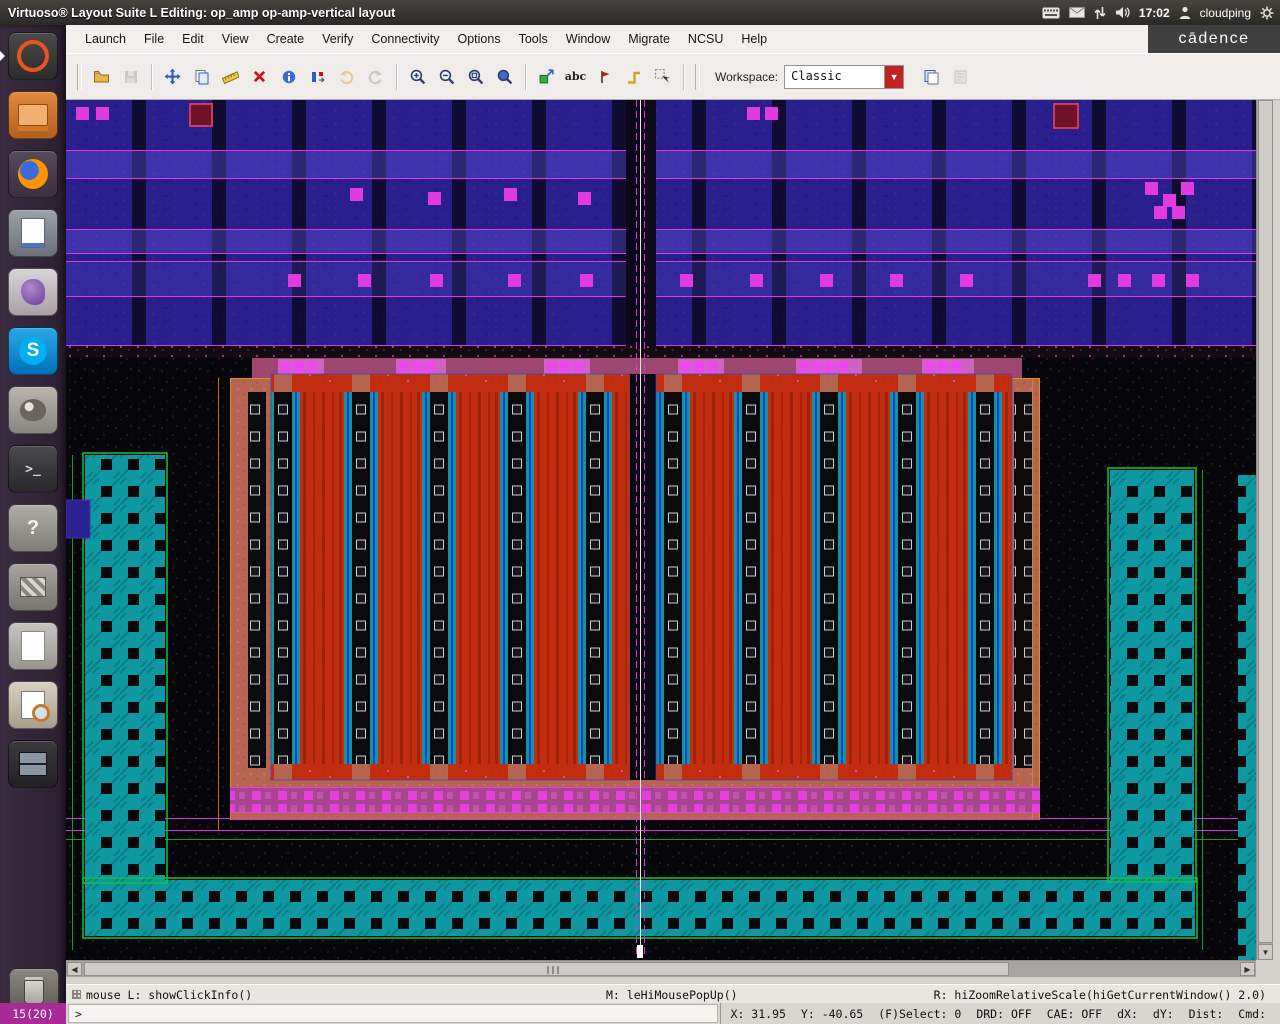 The height and width of the screenshot is (1024, 1280). What do you see at coordinates (169, 994) in the screenshot?
I see `mouse-left-binding: mouse L: showClickInfo()` at bounding box center [169, 994].